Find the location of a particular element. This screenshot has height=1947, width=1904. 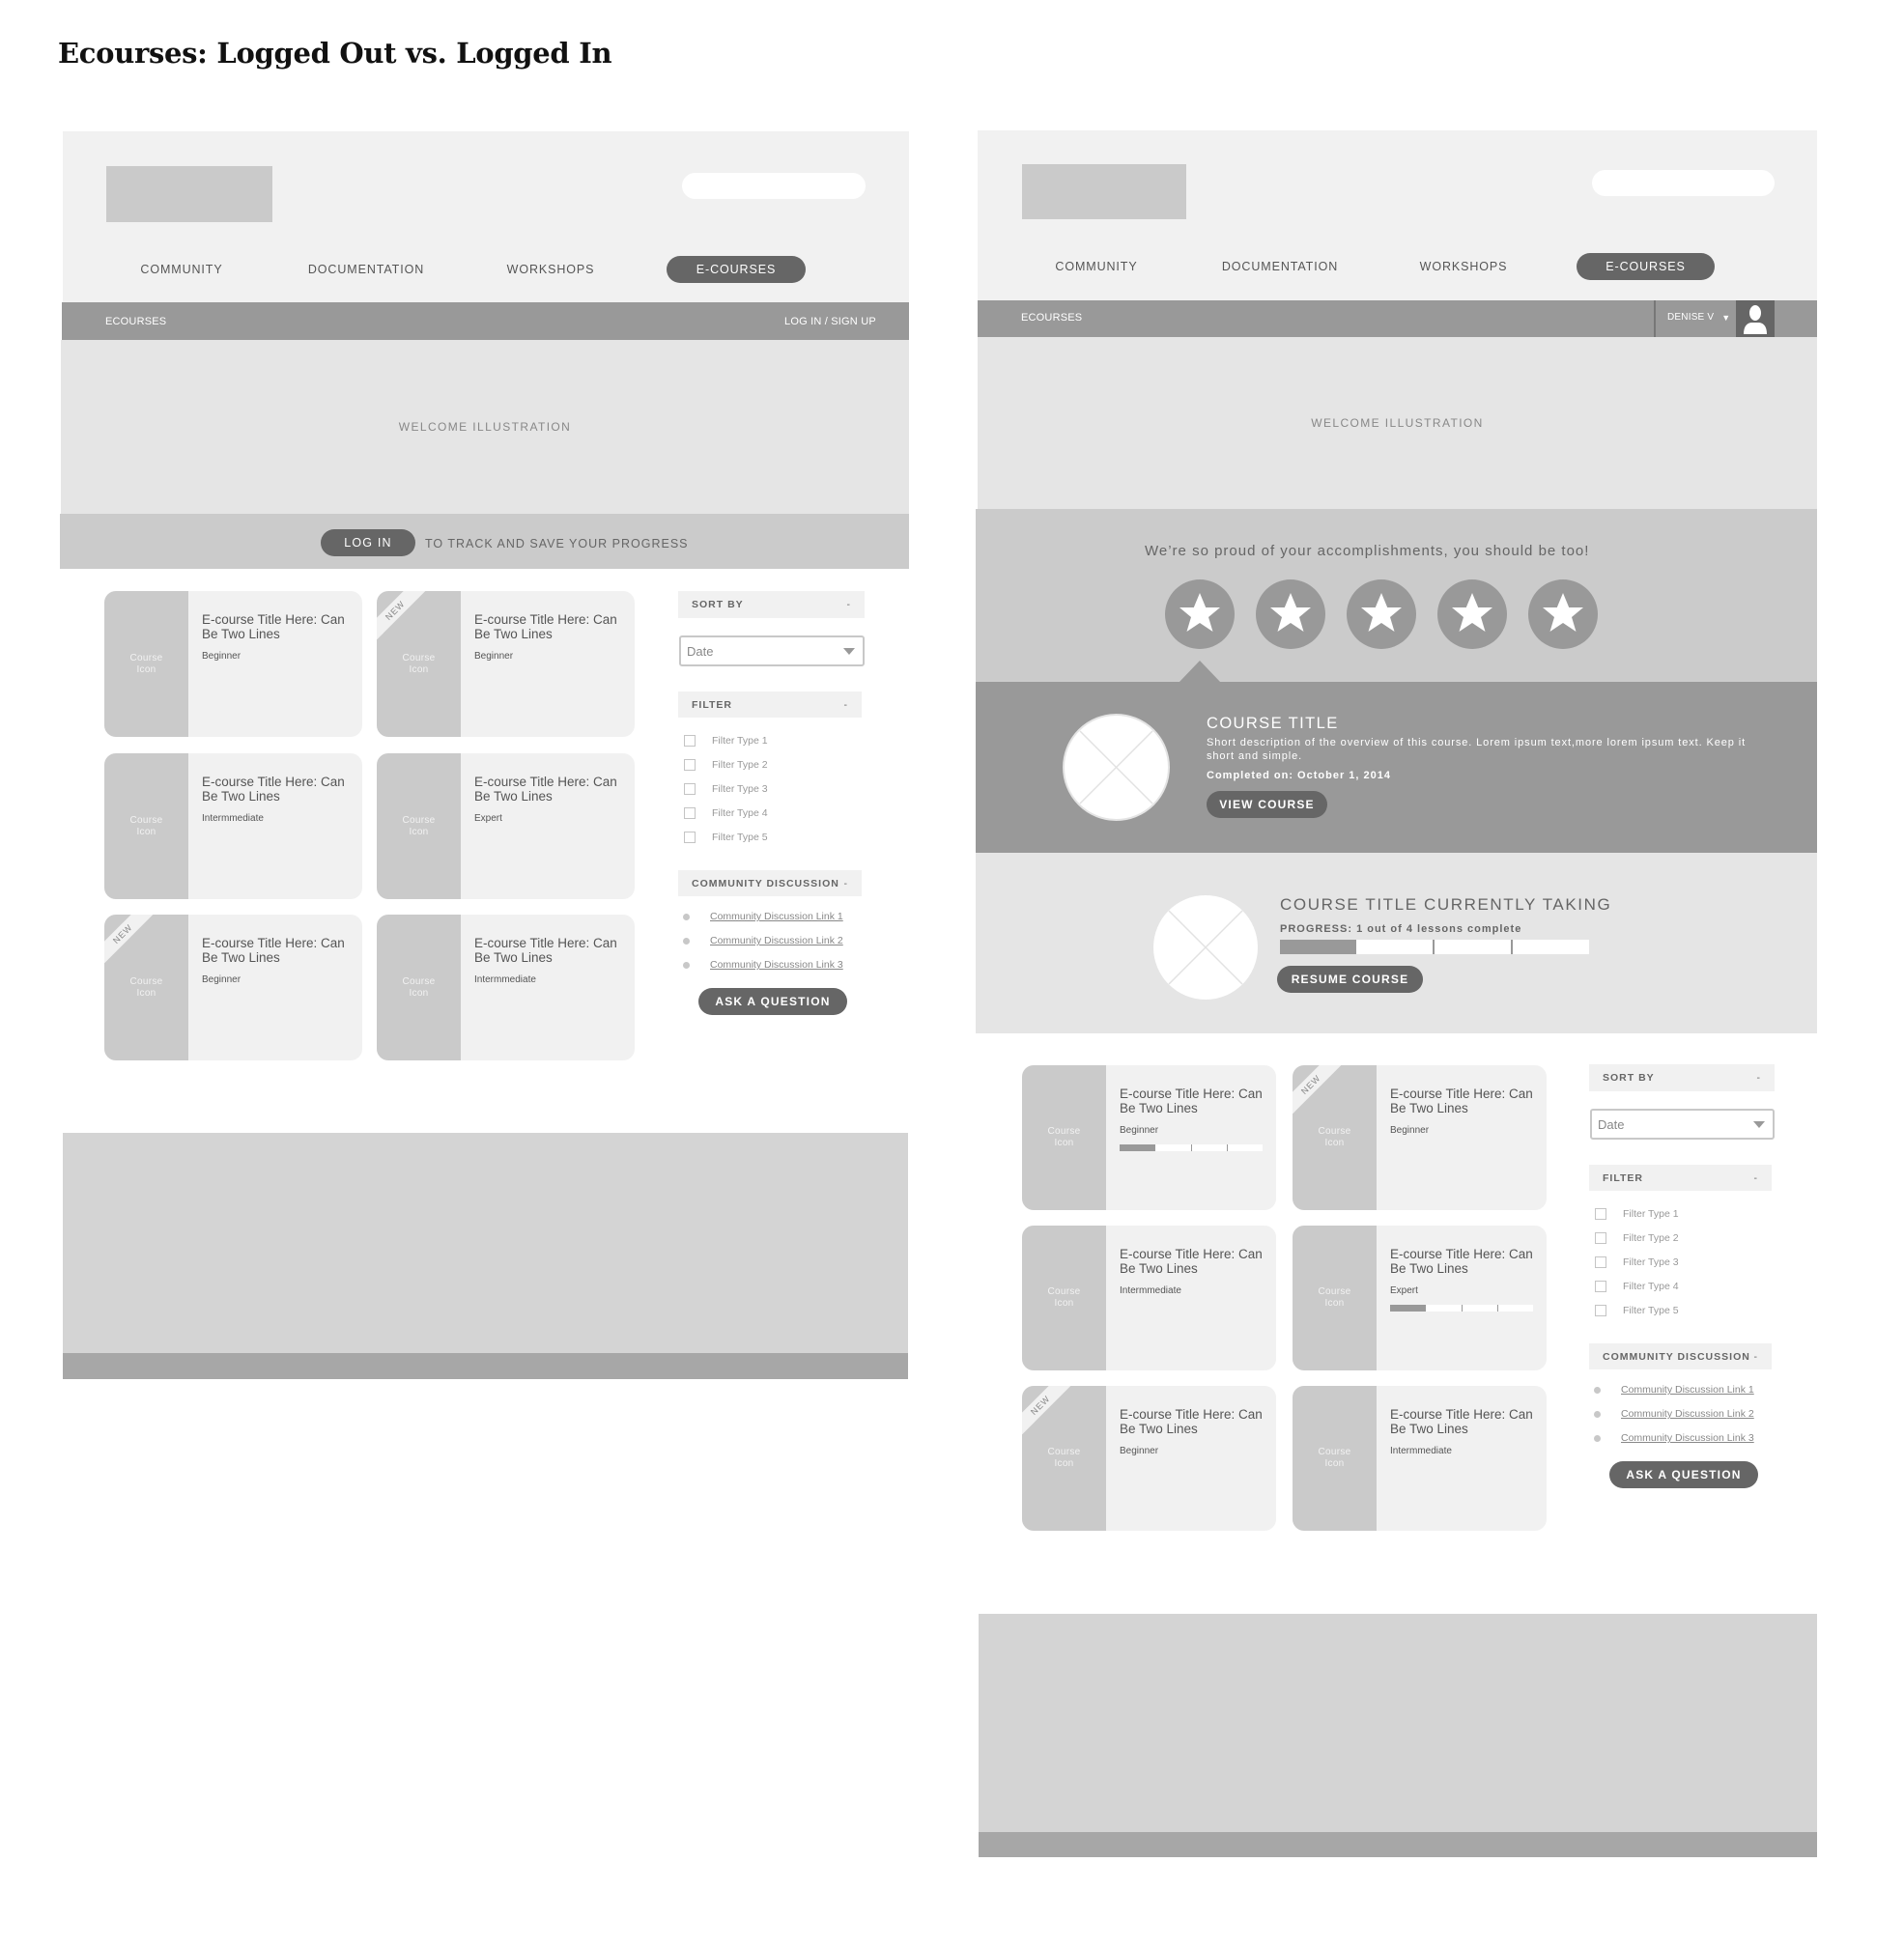

resume-course-button: RESUME COURSE is located at coordinates (1350, 979).